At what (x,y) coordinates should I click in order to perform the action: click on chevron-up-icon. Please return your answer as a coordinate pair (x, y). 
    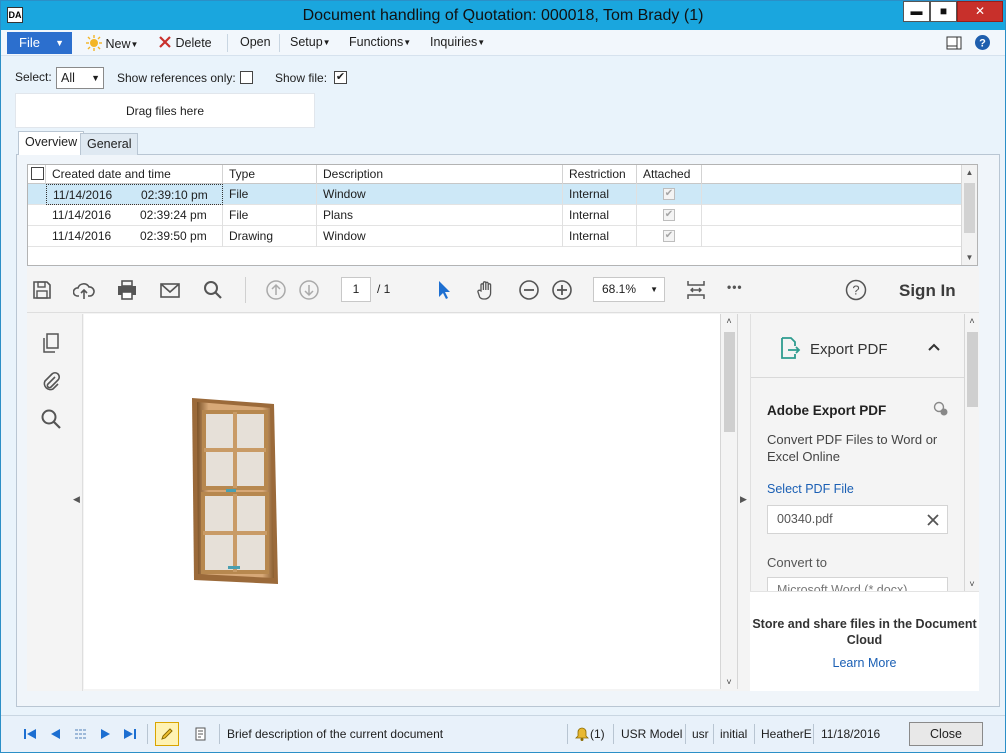
    Looking at the image, I should click on (934, 347).